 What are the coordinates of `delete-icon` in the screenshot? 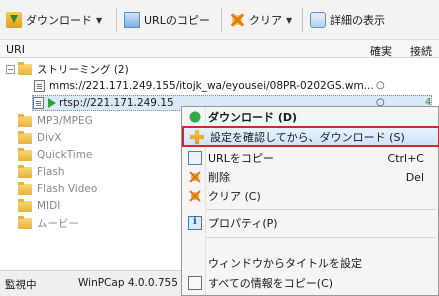 It's located at (195, 177).